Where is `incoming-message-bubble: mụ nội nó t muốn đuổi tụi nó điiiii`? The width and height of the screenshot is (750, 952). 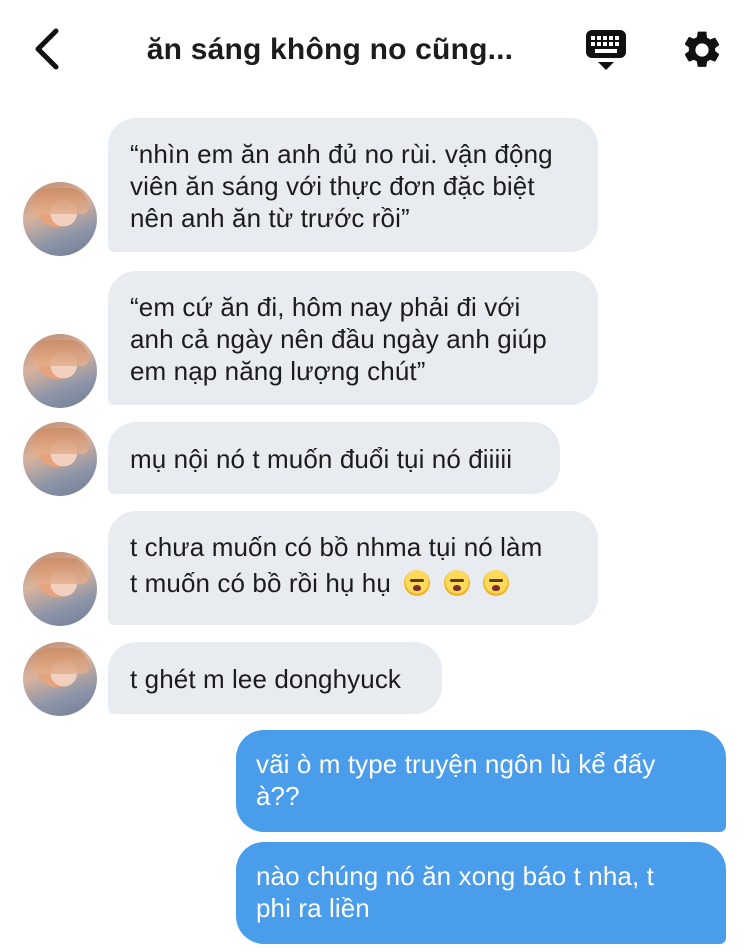 incoming-message-bubble: mụ nội nó t muốn đuổi tụi nó điiiii is located at coordinates (334, 458).